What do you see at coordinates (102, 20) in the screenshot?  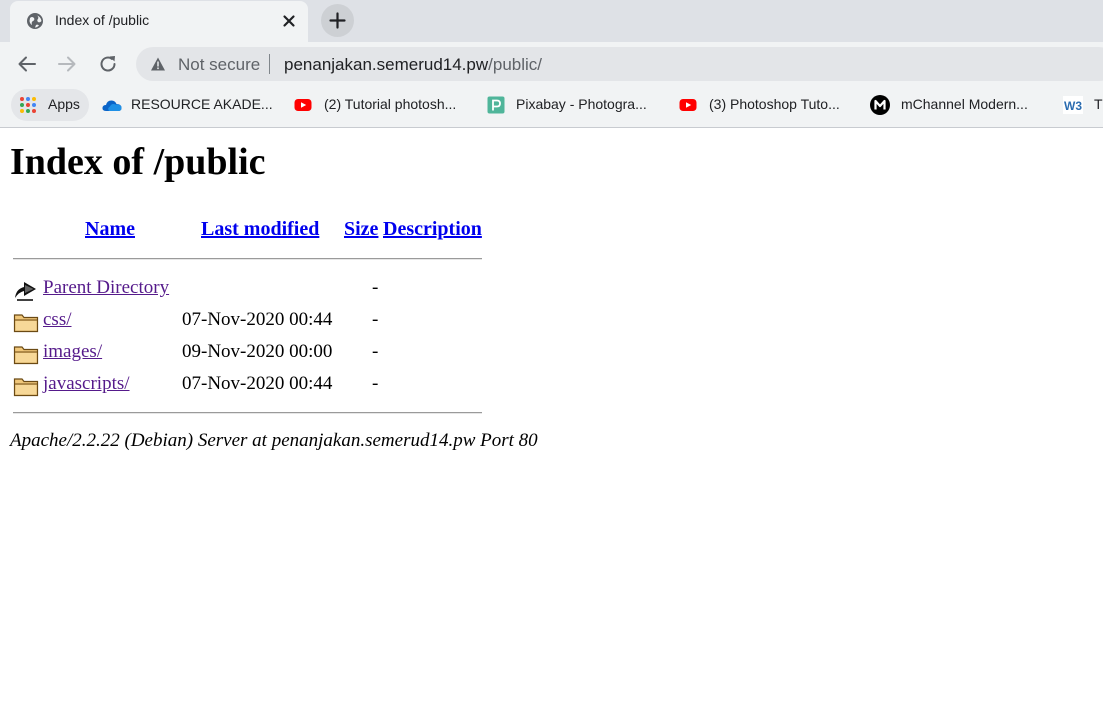 I see `tab-title: Index of /public` at bounding box center [102, 20].